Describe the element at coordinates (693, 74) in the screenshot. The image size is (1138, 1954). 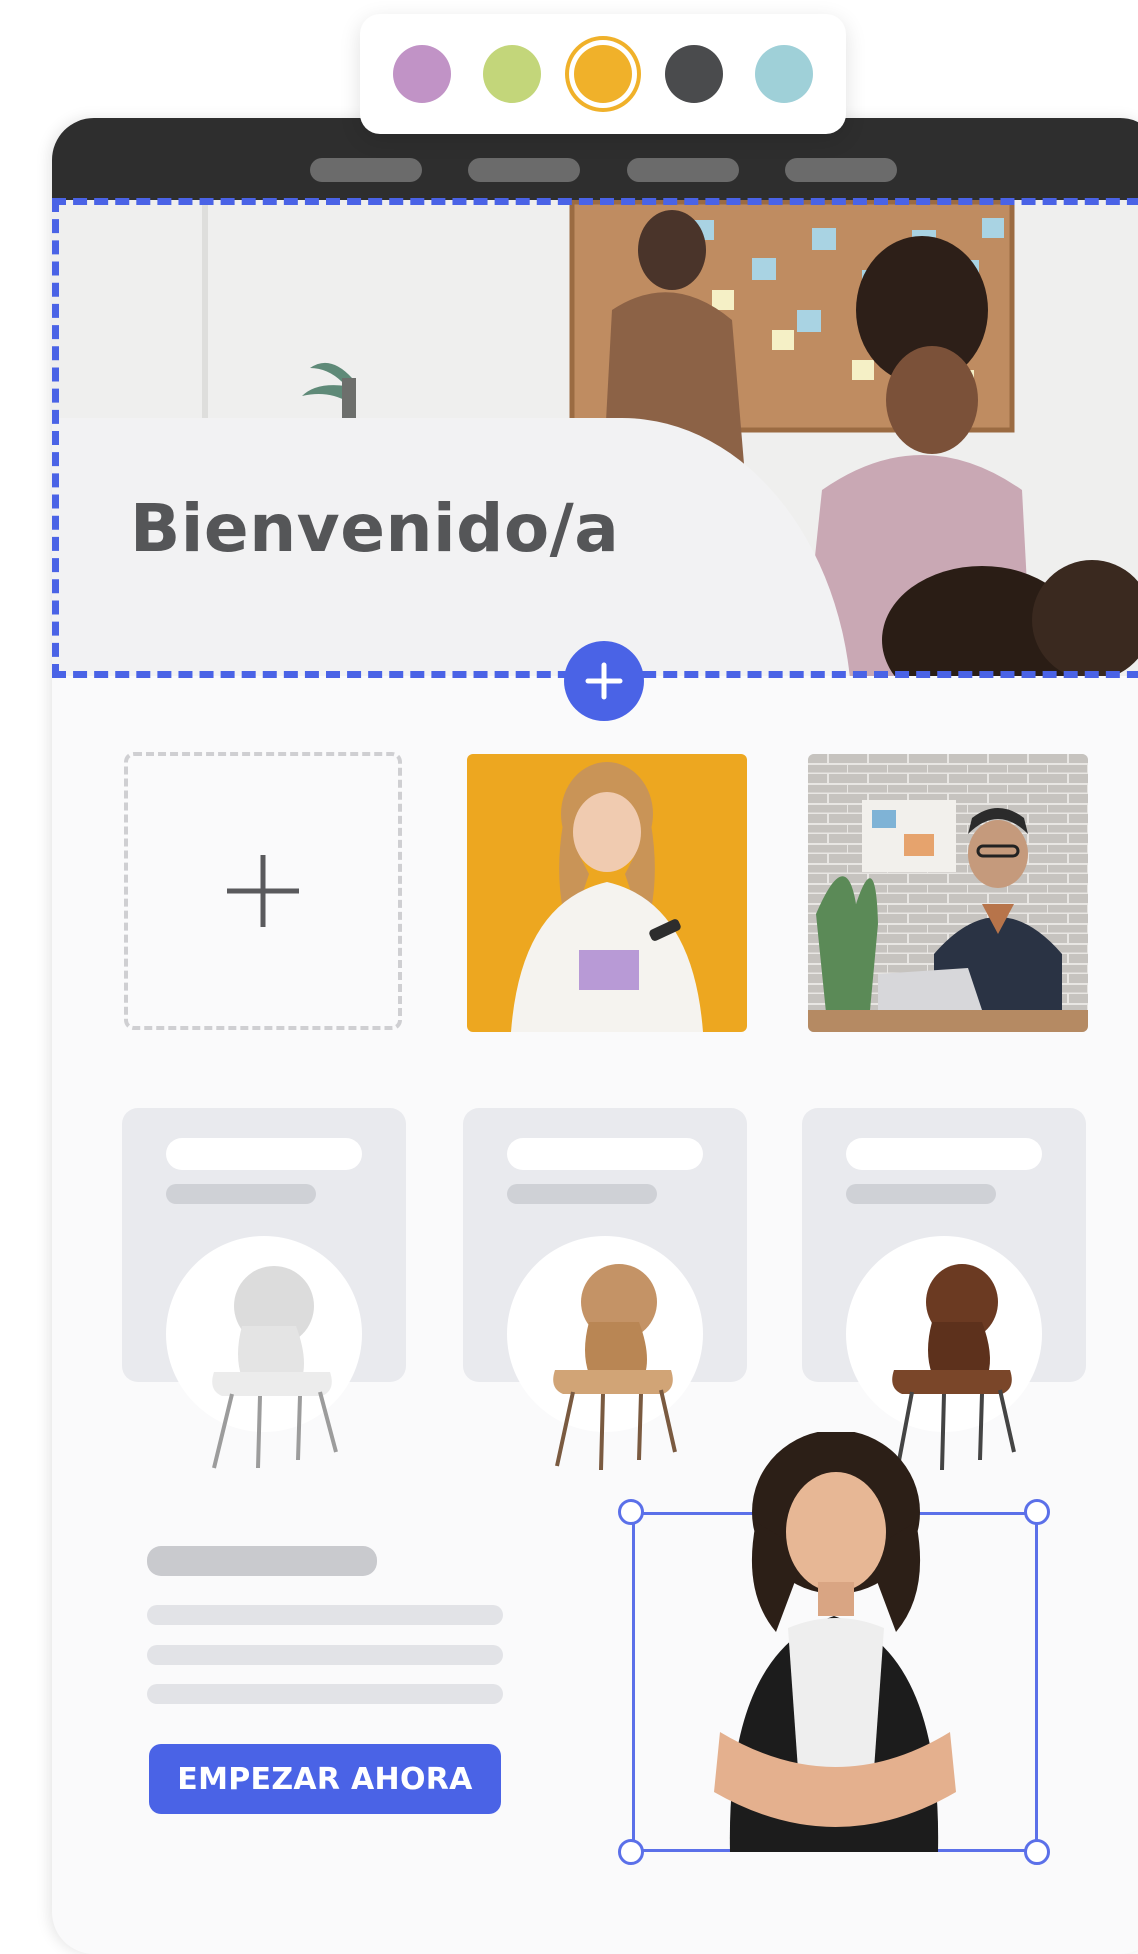
I see `swatch-charcoal` at that location.